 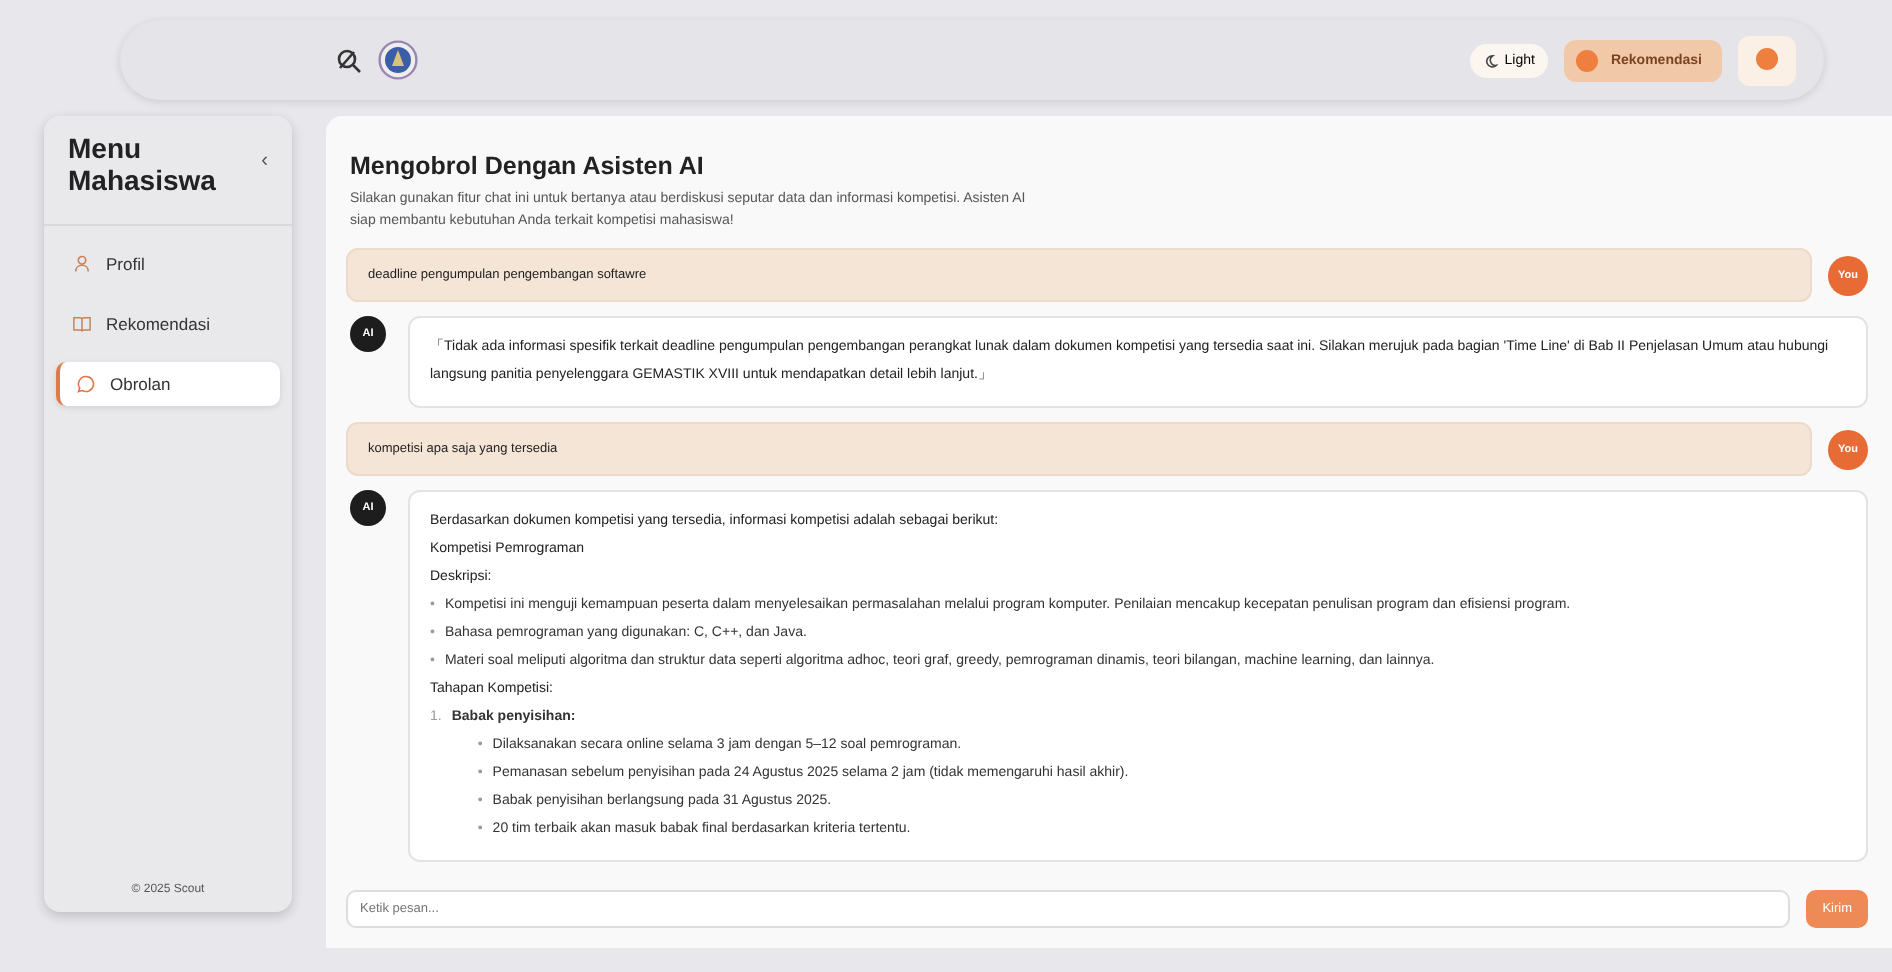 I want to click on sidebar-item: Obrolan, so click(x=168, y=384).